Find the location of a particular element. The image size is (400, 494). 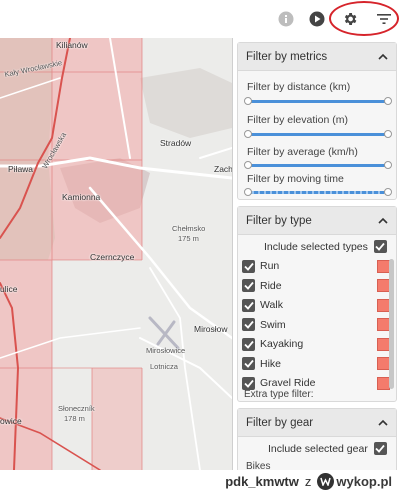

map-label-sloneczník: Słoneczník is located at coordinates (76, 408).